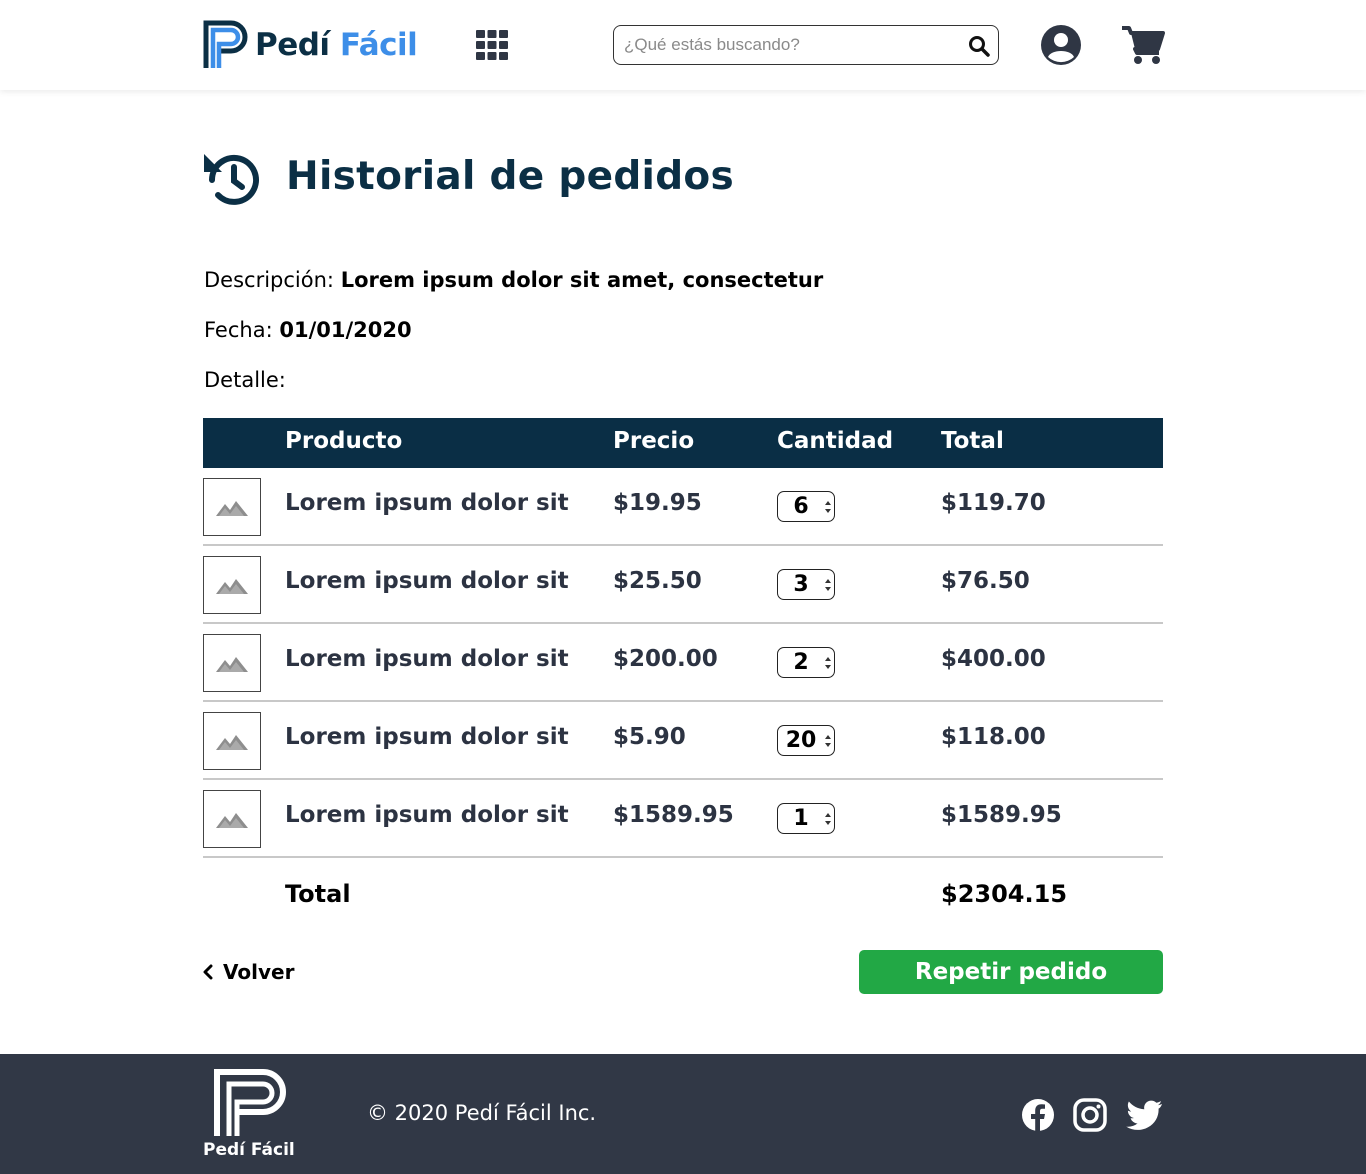 The image size is (1366, 1174). I want to click on quantity-select: 20, so click(806, 740).